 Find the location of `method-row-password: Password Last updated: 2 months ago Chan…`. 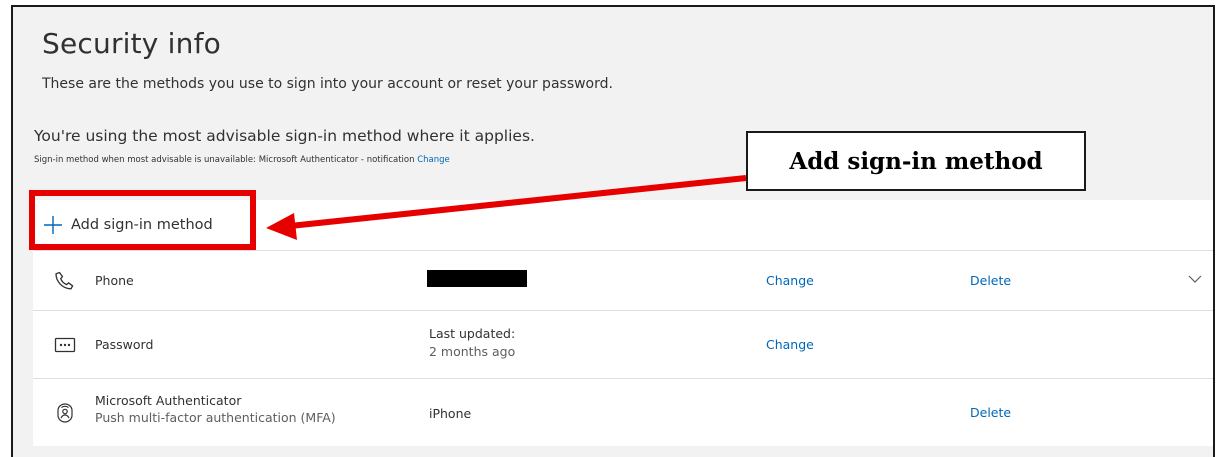

method-row-password: Password Last updated: 2 months ago Chan… is located at coordinates (623, 344).